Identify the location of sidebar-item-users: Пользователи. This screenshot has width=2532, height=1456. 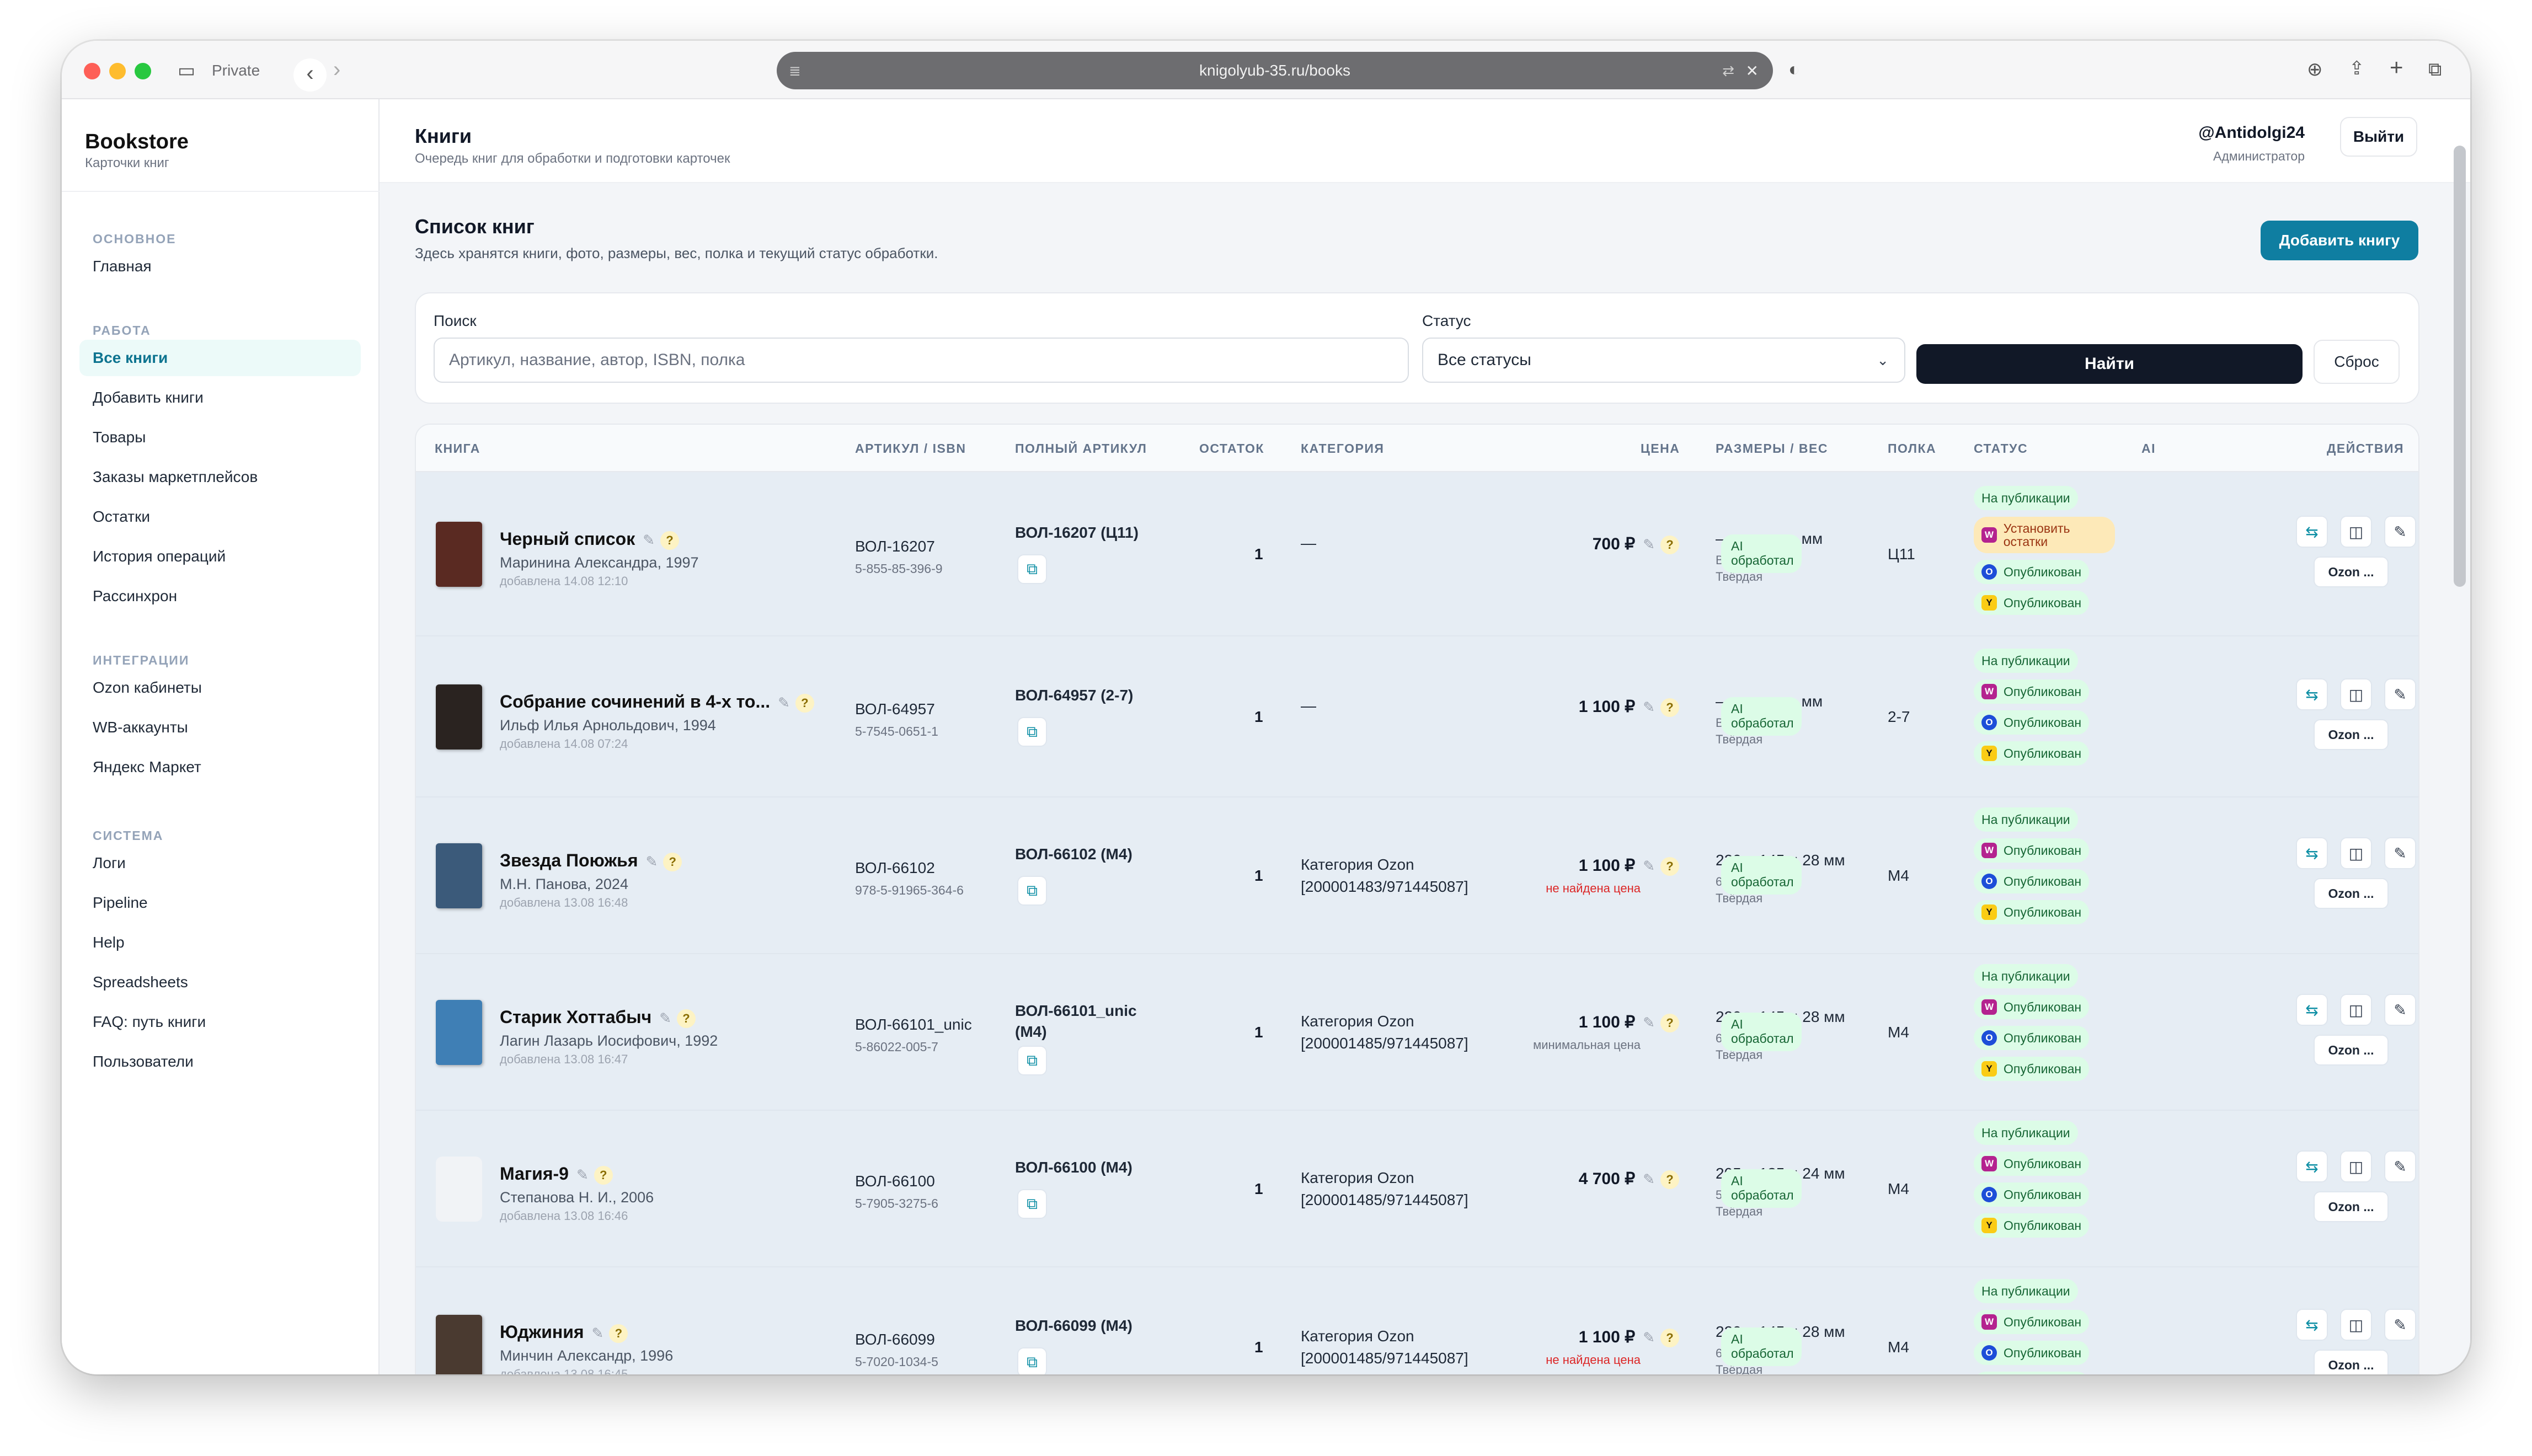
(220, 1061).